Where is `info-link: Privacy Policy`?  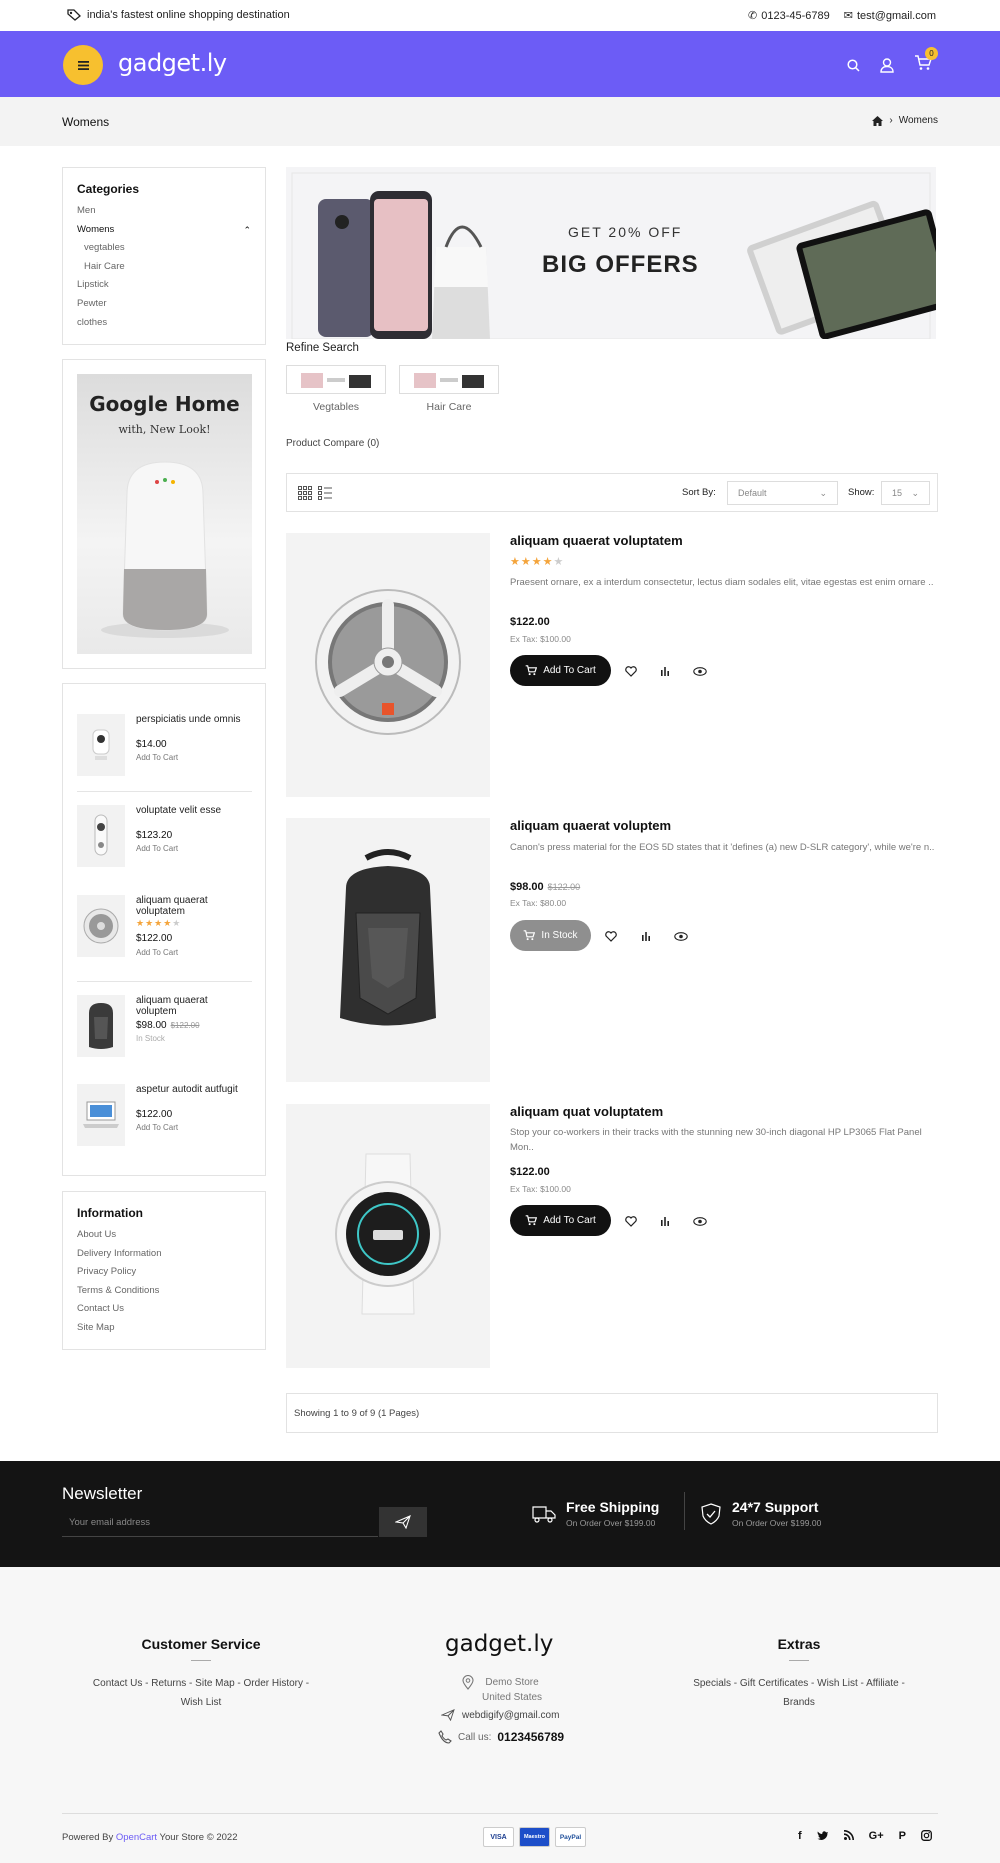 info-link: Privacy Policy is located at coordinates (164, 1272).